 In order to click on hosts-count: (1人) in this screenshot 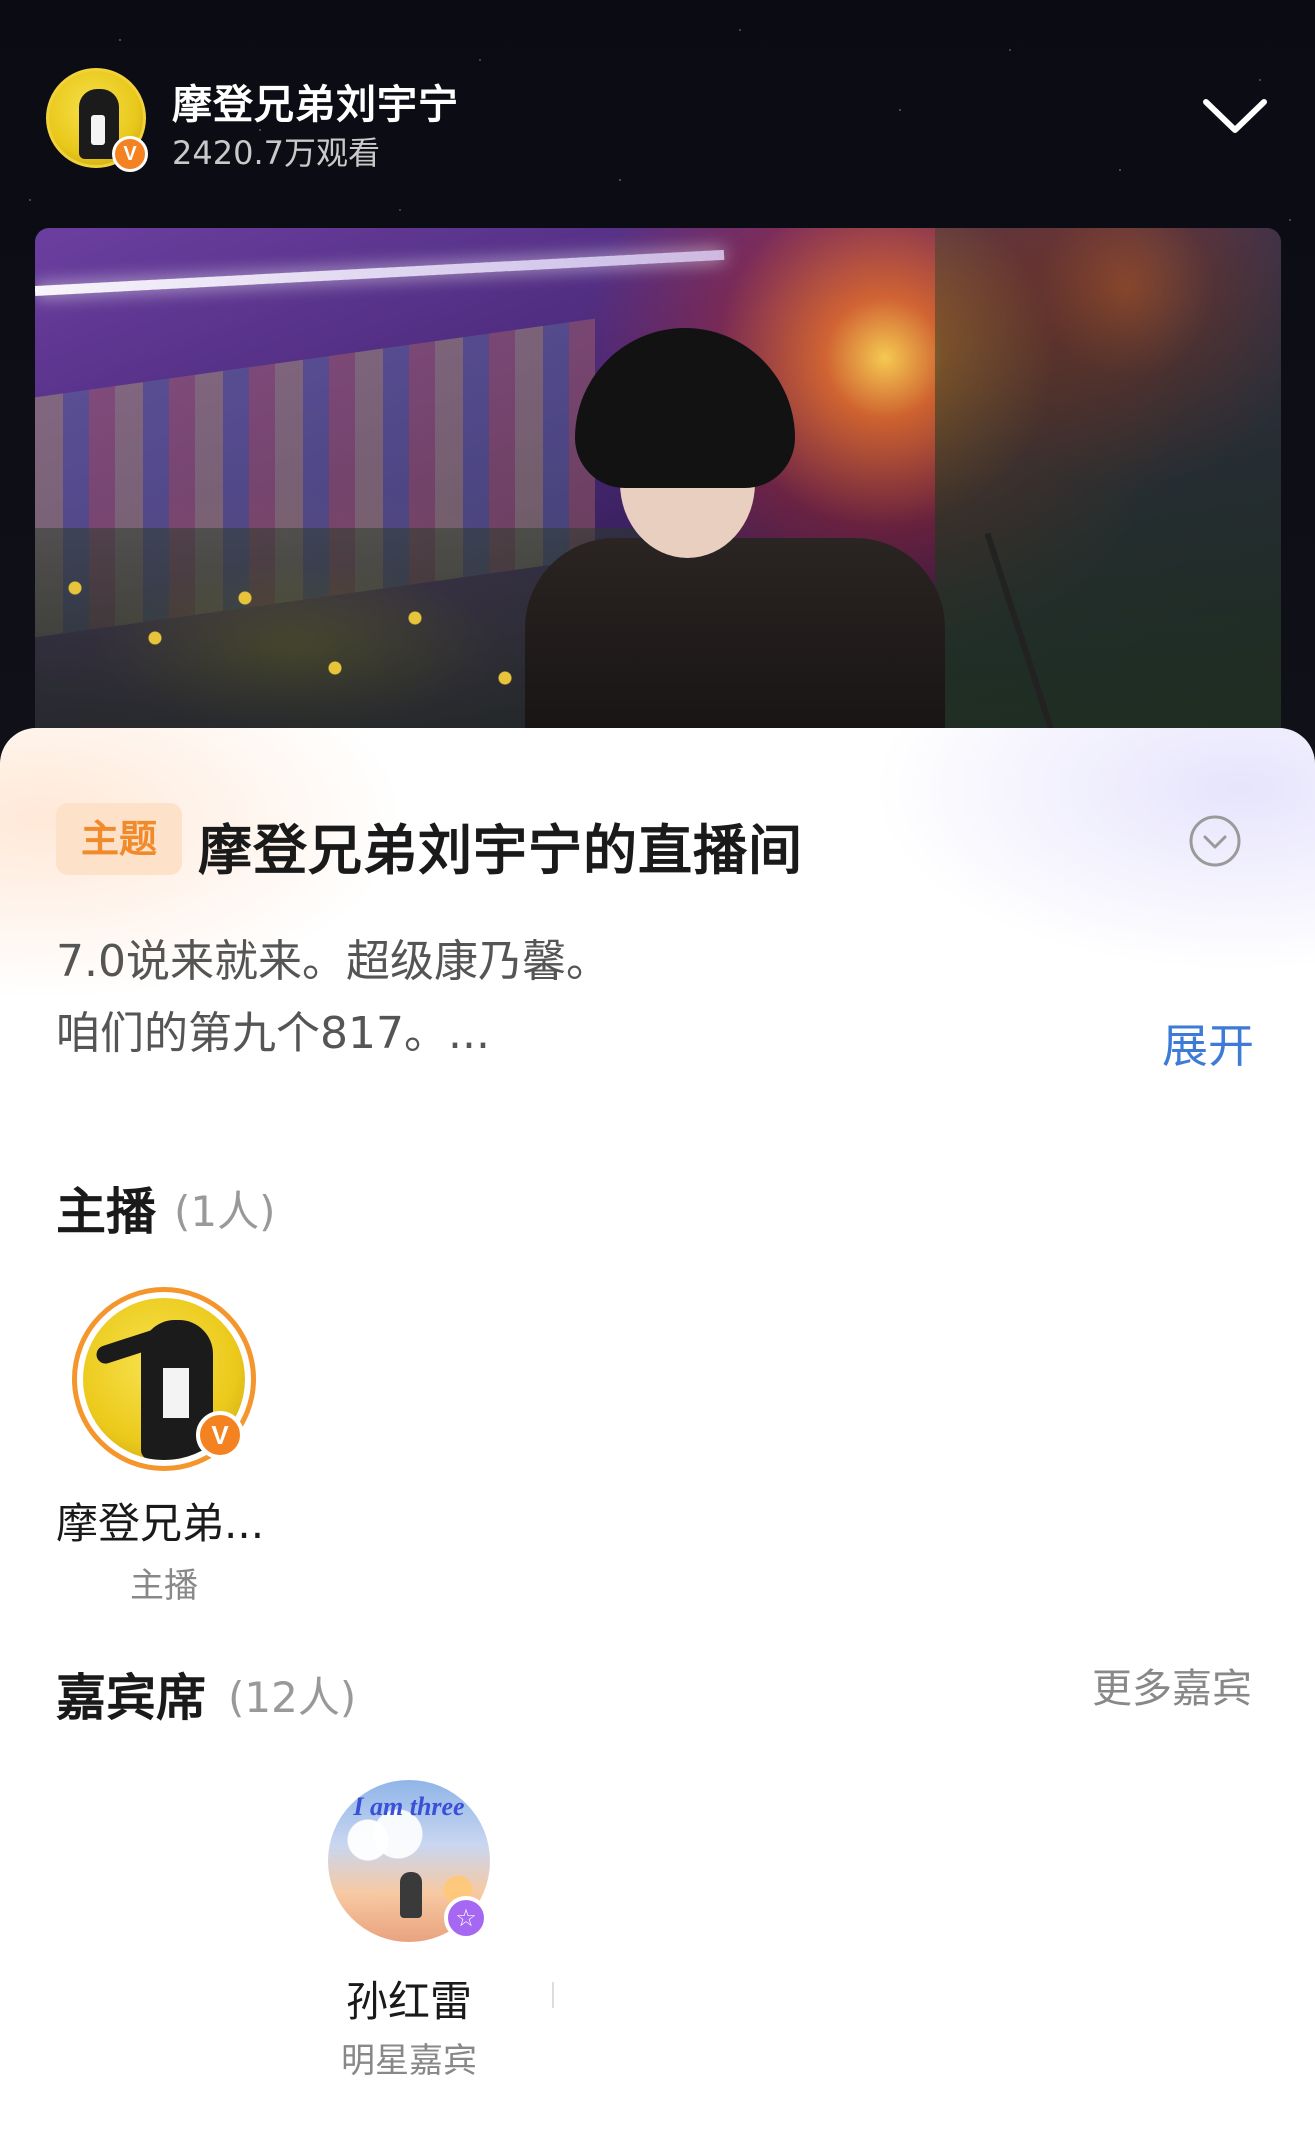, I will do `click(225, 1211)`.